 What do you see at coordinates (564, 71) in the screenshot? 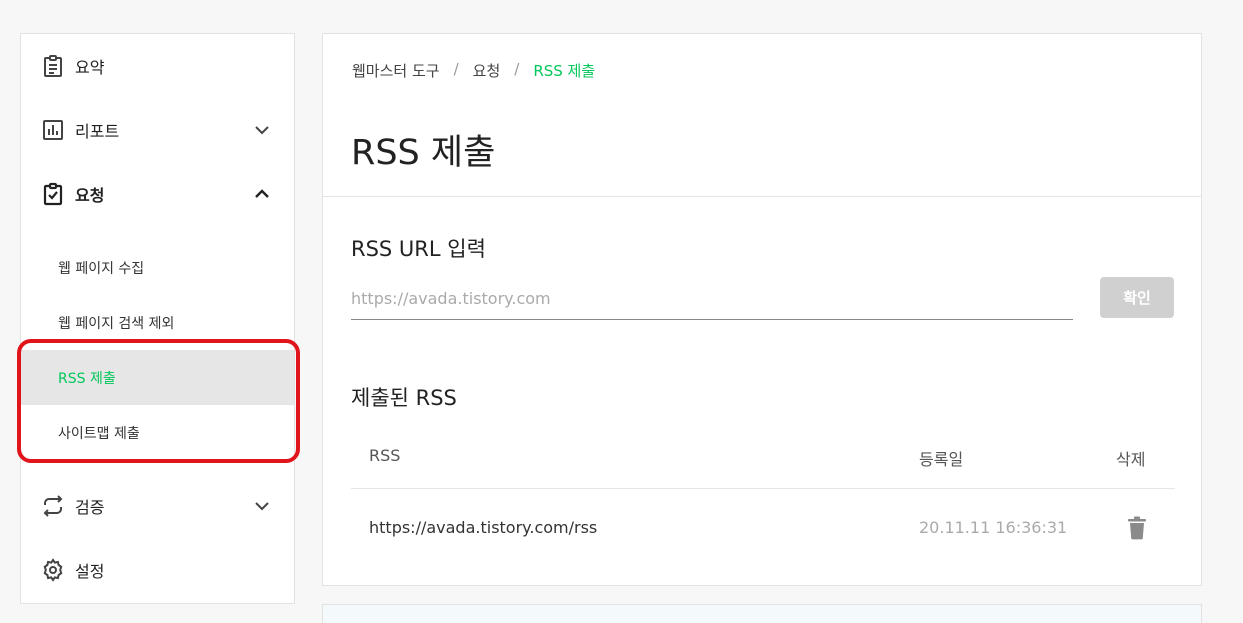
I see `breadcrumb-current: RSS 제출` at bounding box center [564, 71].